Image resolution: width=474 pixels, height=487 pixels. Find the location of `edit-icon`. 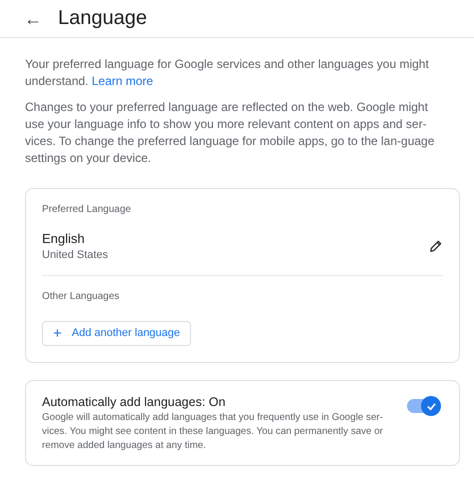

edit-icon is located at coordinates (436, 246).